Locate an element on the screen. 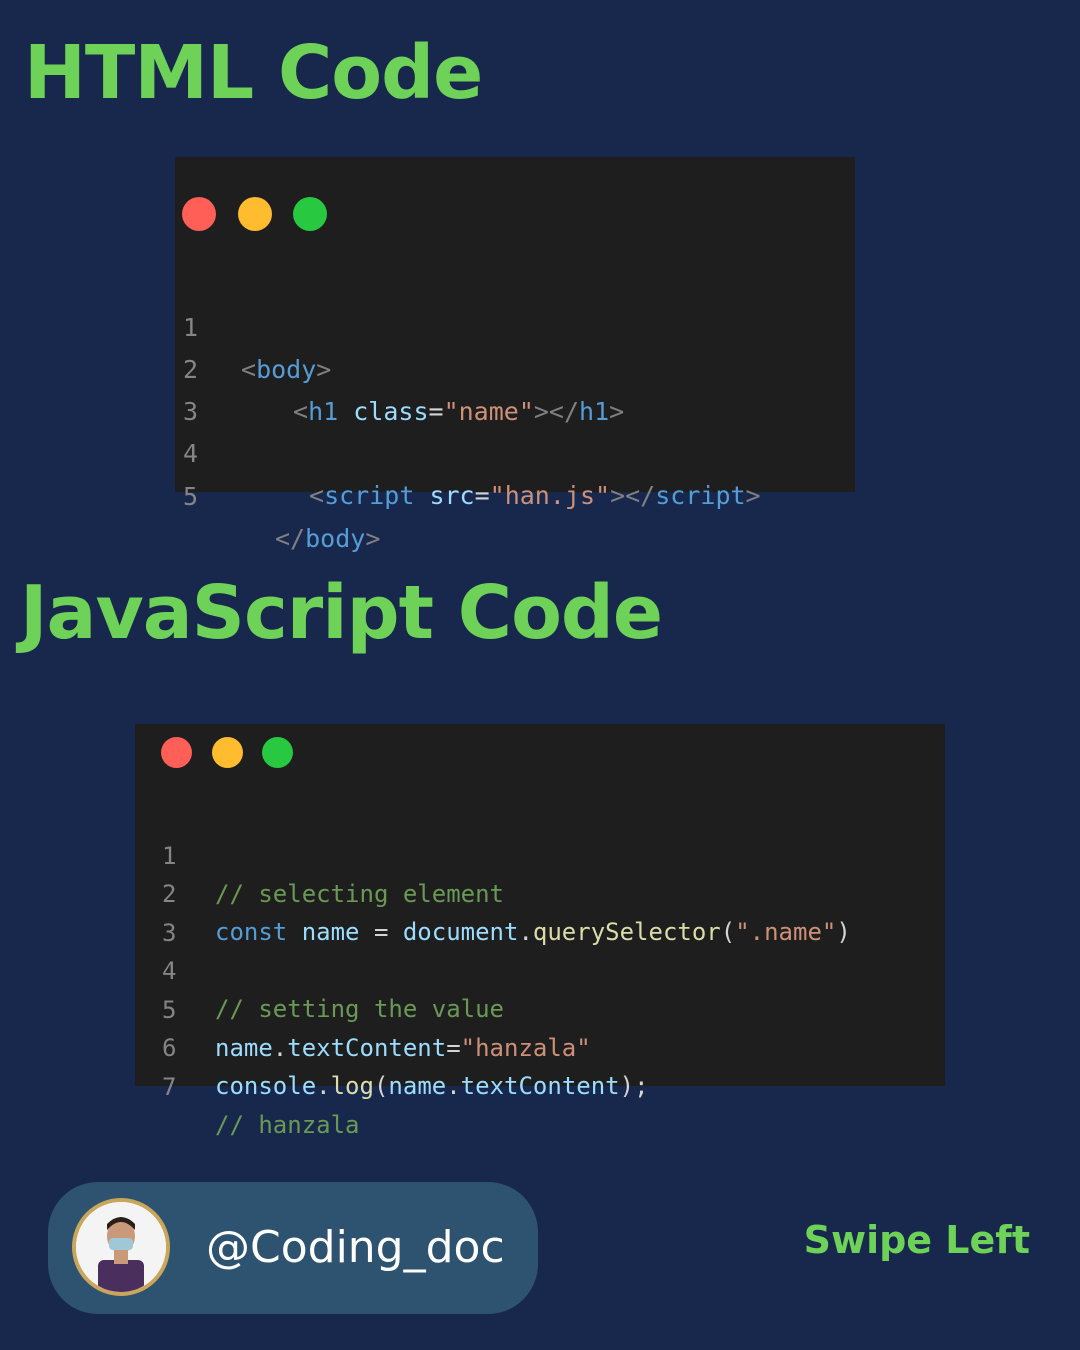 The height and width of the screenshot is (1350, 1080). code-text: <body> is located at coordinates (286, 370).